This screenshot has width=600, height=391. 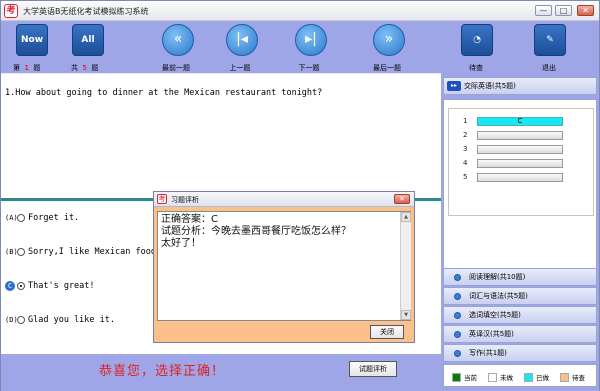 I want to click on option-letter: (A), so click(x=11, y=218).